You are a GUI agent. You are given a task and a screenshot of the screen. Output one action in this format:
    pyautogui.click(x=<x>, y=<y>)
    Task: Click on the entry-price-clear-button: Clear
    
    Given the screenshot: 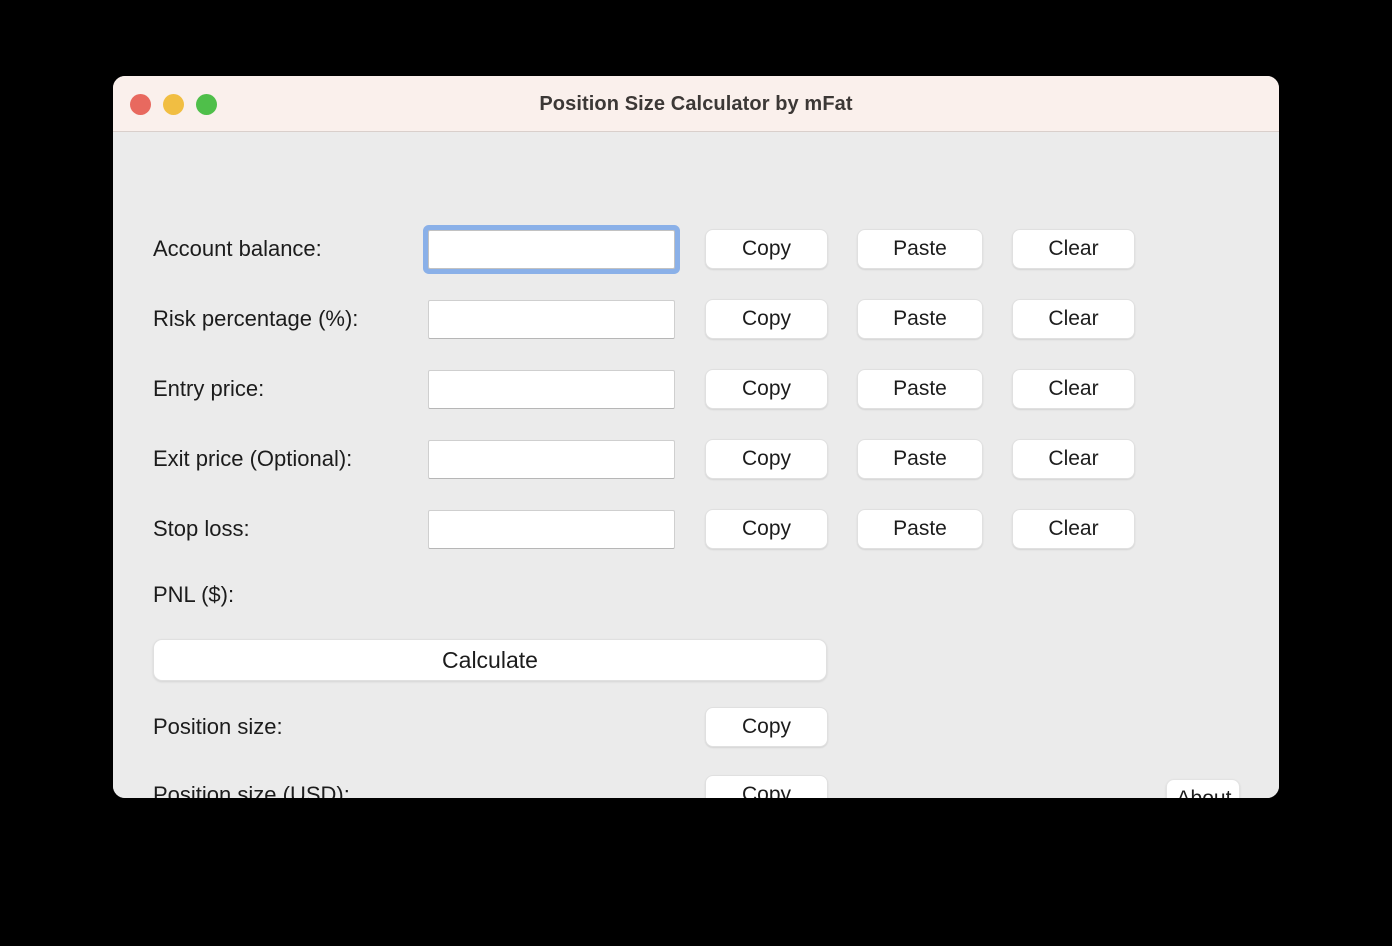 What is the action you would take?
    pyautogui.click(x=1073, y=389)
    